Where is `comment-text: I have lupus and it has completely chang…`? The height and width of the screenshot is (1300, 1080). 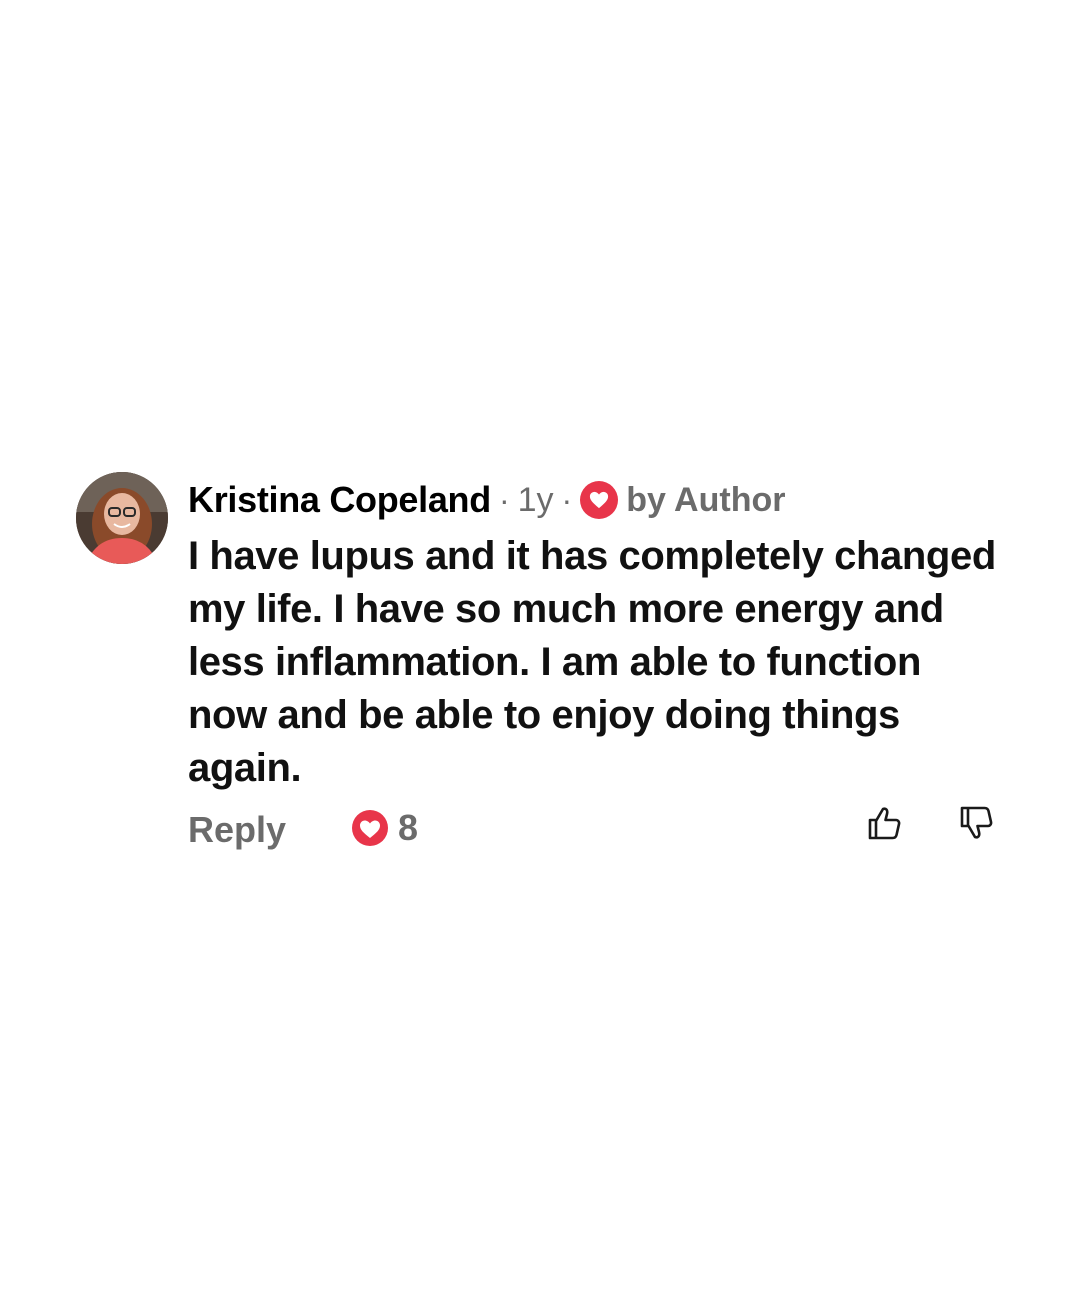 comment-text: I have lupus and it has completely chang… is located at coordinates (592, 662).